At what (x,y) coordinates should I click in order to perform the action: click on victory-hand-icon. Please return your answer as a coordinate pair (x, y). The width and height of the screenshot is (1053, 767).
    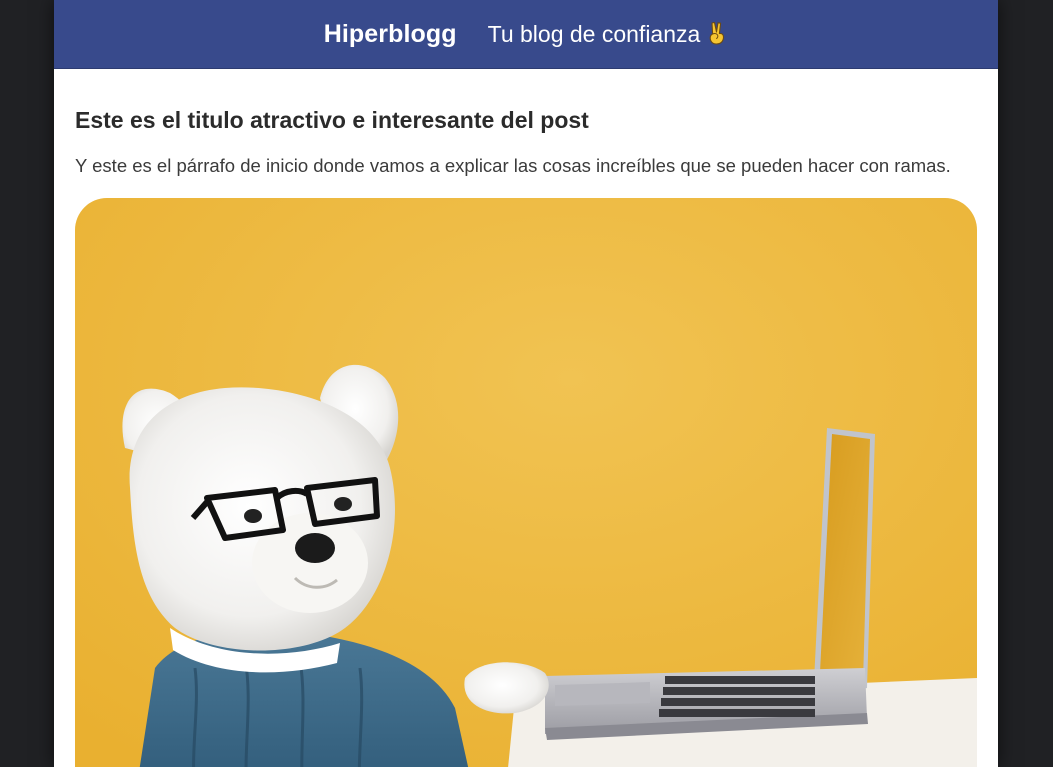
    Looking at the image, I should click on (717, 33).